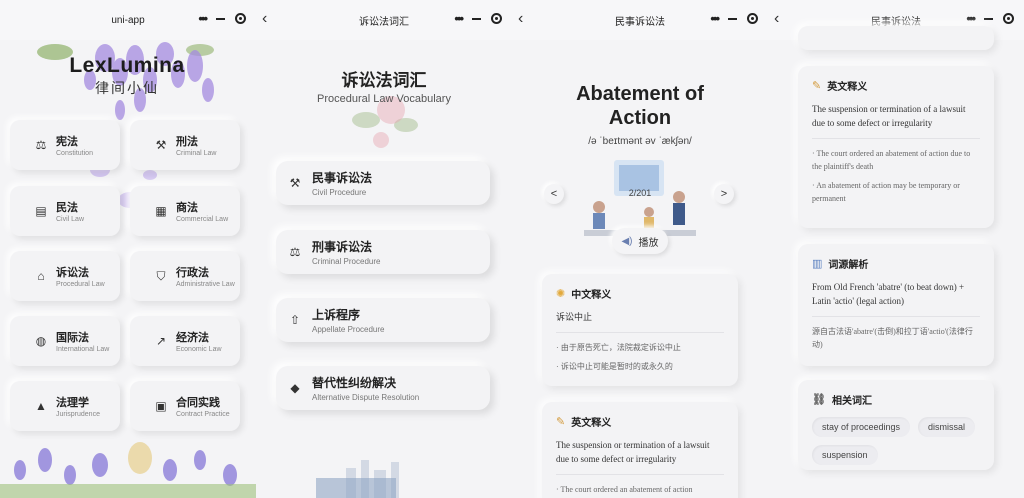 The width and height of the screenshot is (1024, 498). What do you see at coordinates (161, 275) in the screenshot?
I see `shield-icon: ⛉` at bounding box center [161, 275].